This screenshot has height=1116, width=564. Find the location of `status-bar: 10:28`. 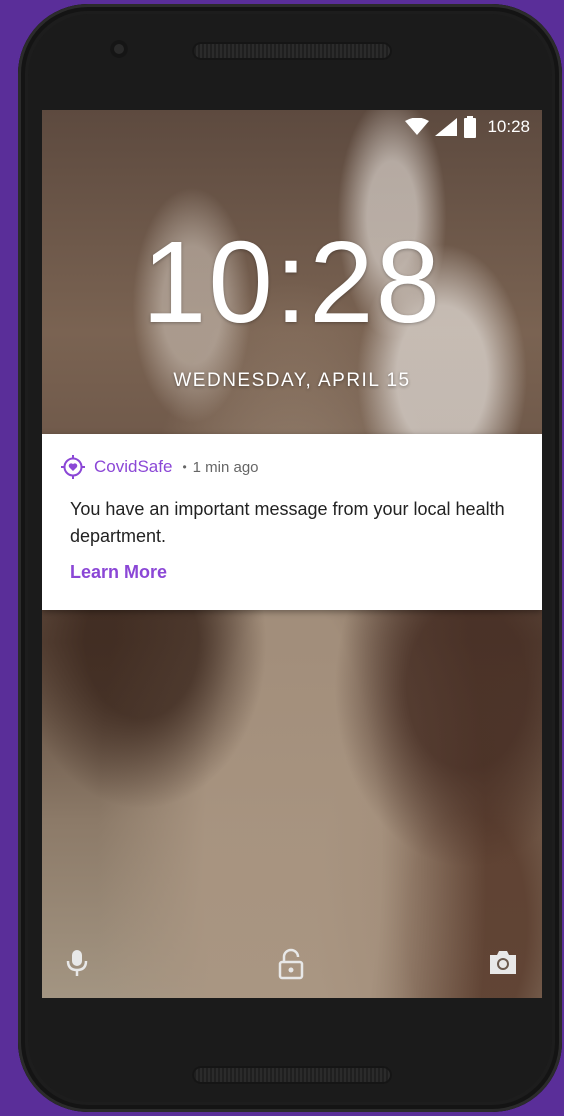

status-bar: 10:28 is located at coordinates (292, 127).